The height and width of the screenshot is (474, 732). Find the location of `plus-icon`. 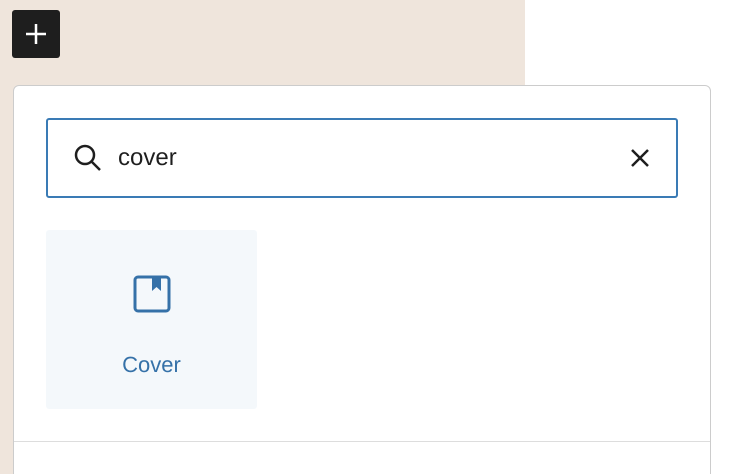

plus-icon is located at coordinates (36, 34).